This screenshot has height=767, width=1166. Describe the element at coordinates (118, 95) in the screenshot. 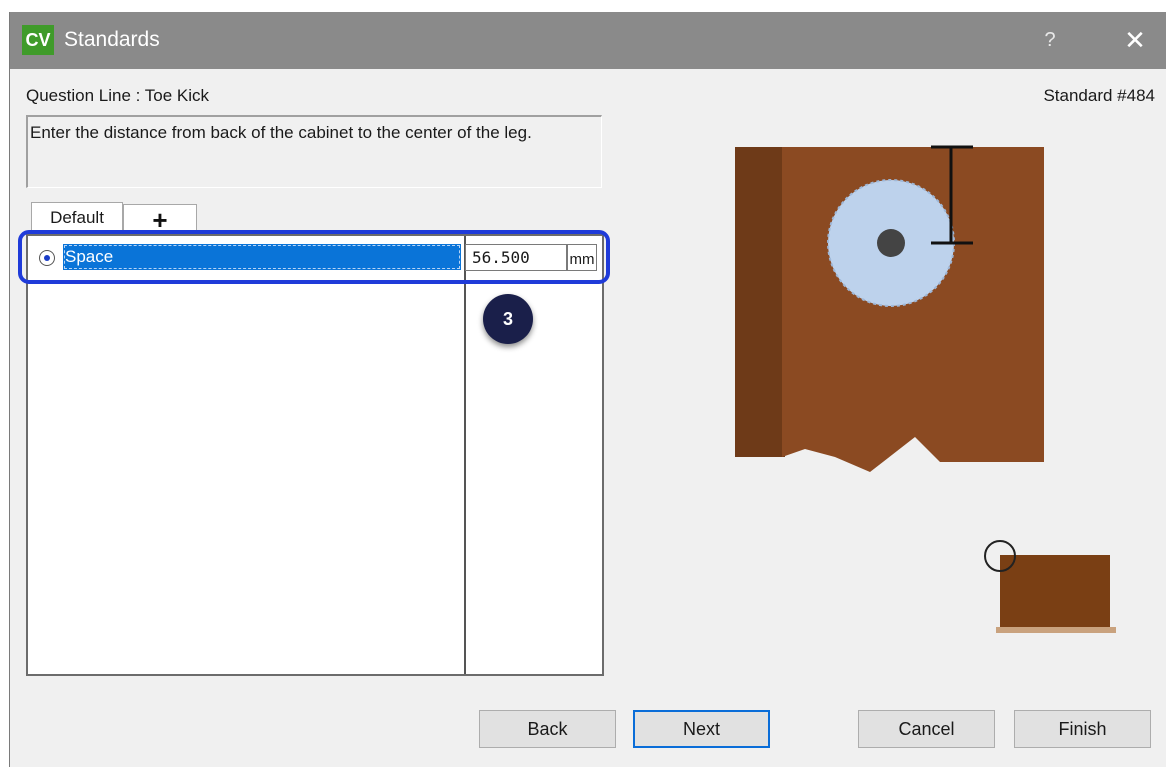

I see `question-line-label: Question Line : Toe Kick` at that location.